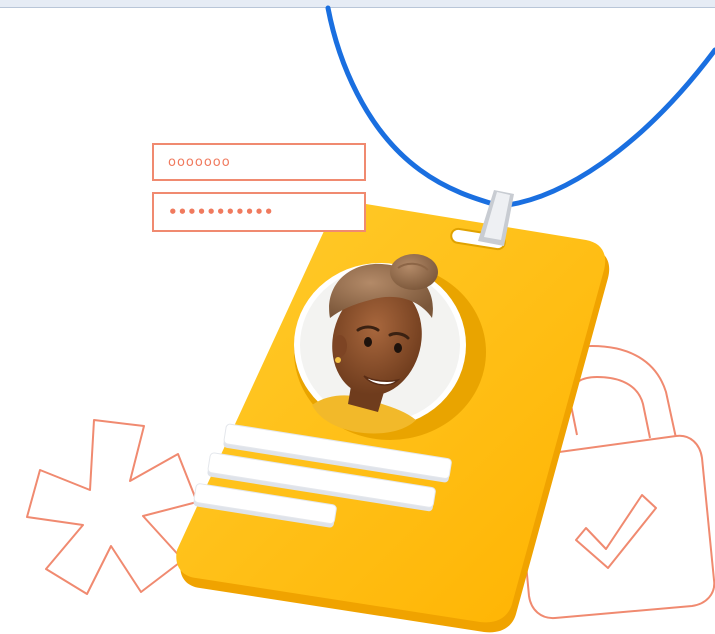  I want to click on password-mask: •••••••••••, so click(221, 211).